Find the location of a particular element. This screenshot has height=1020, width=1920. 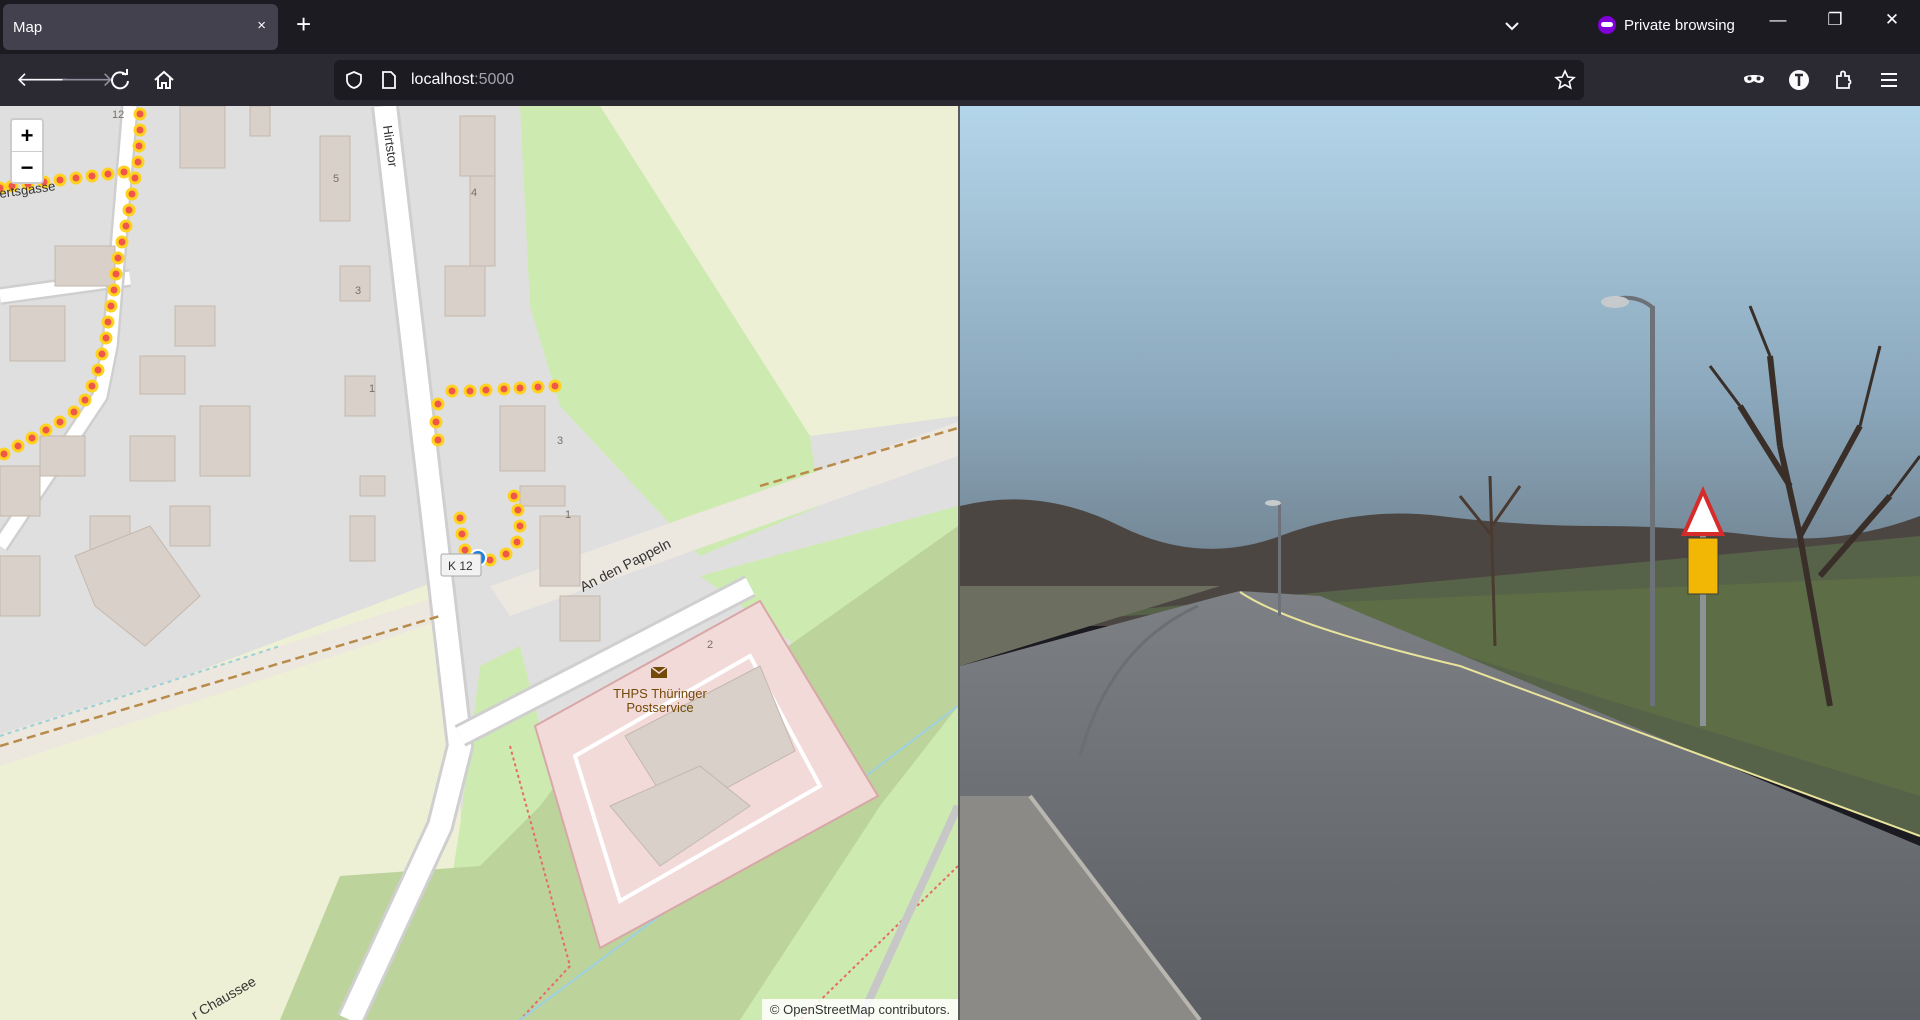

page-icon is located at coordinates (389, 80).